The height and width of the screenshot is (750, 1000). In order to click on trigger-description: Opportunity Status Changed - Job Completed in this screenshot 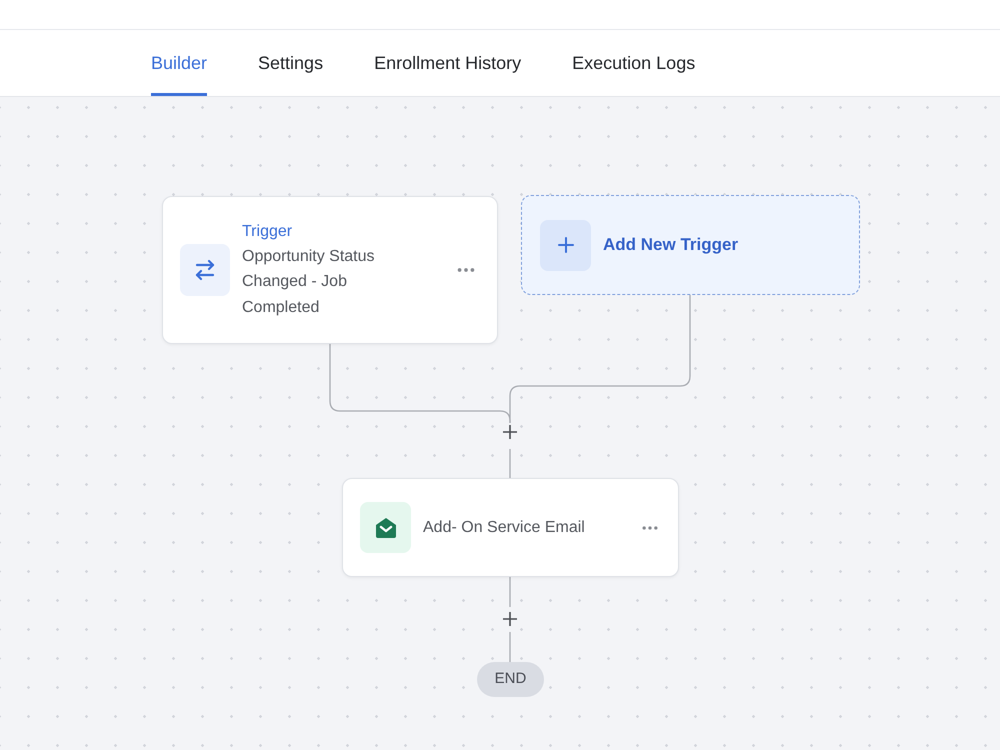, I will do `click(309, 282)`.